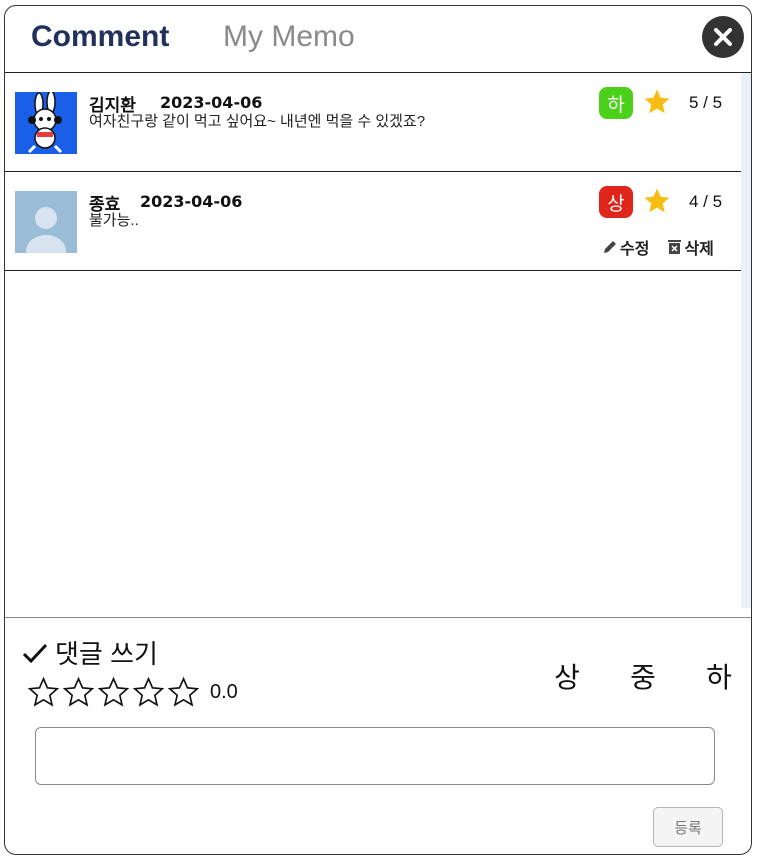  I want to click on comment-rating: 5 / 5, so click(706, 102).